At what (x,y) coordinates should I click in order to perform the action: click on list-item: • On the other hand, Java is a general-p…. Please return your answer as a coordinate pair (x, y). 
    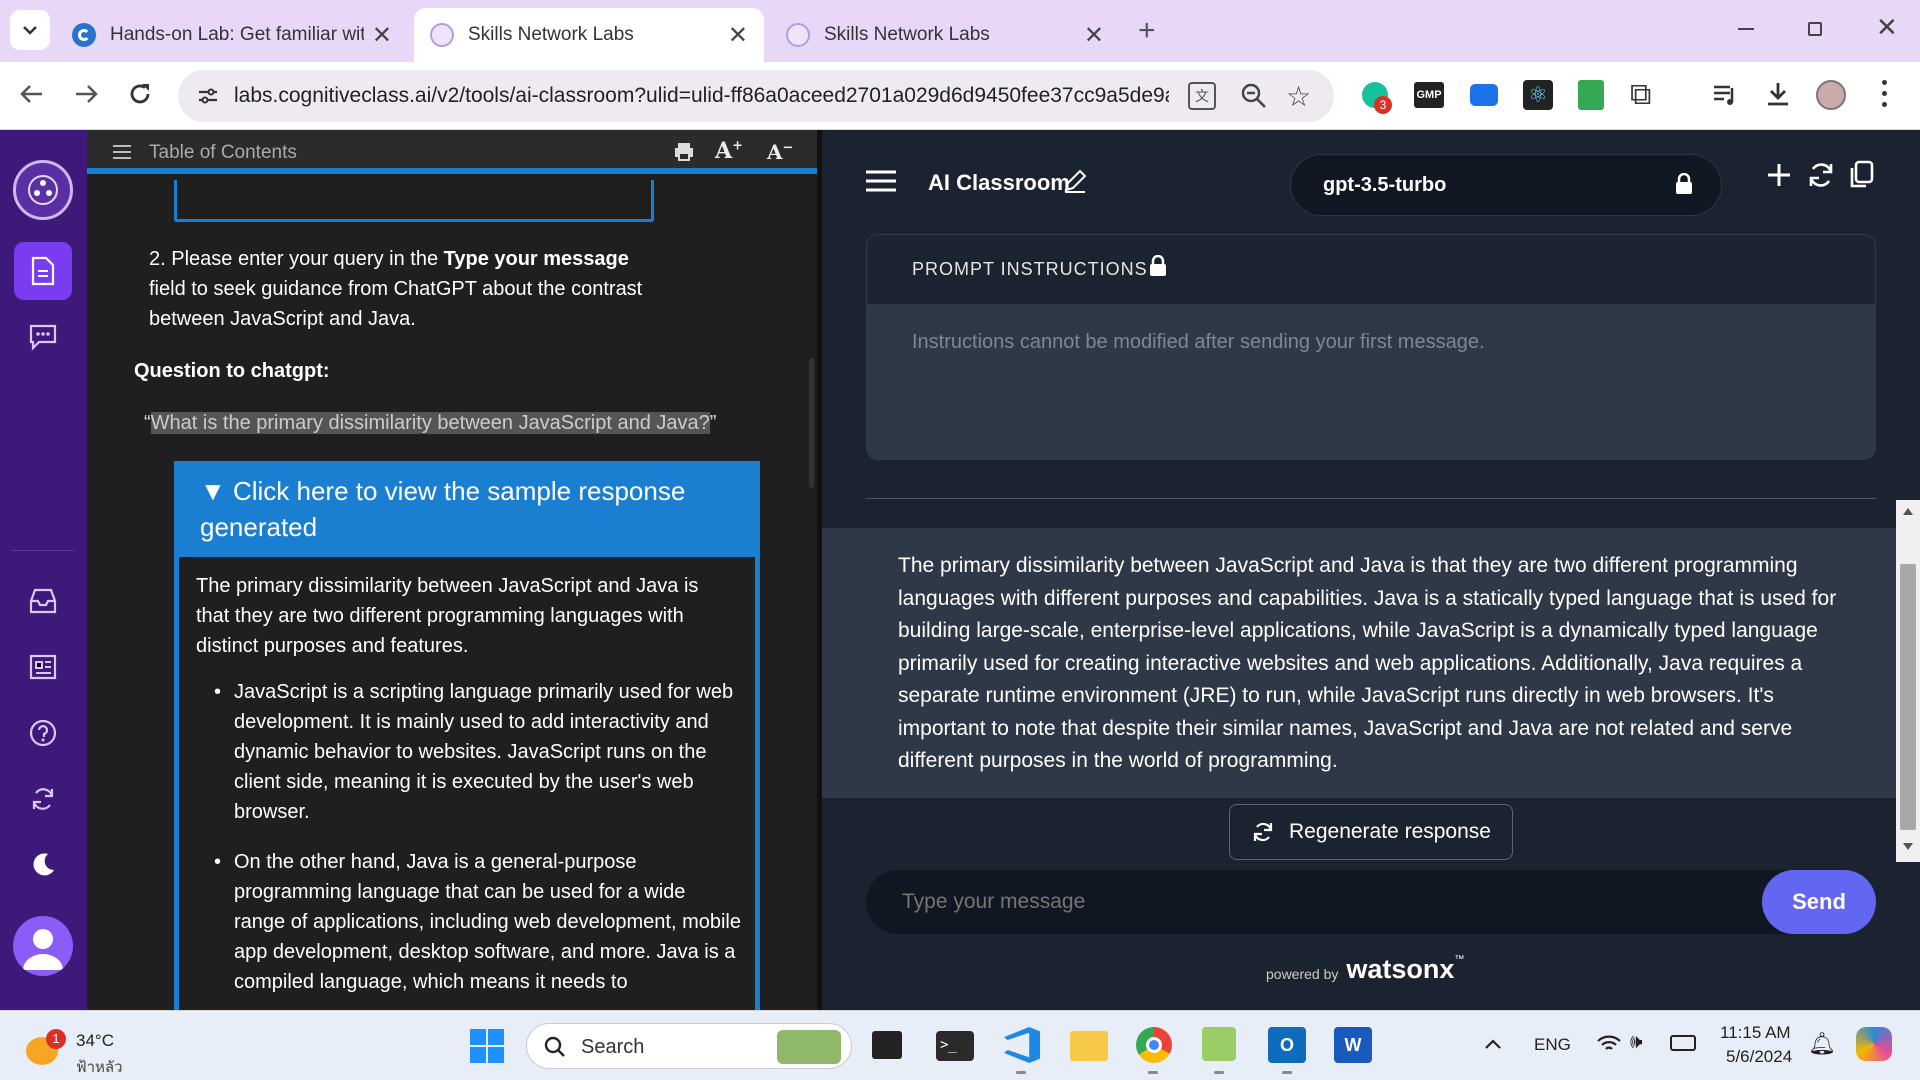
    Looking at the image, I should click on (477, 922).